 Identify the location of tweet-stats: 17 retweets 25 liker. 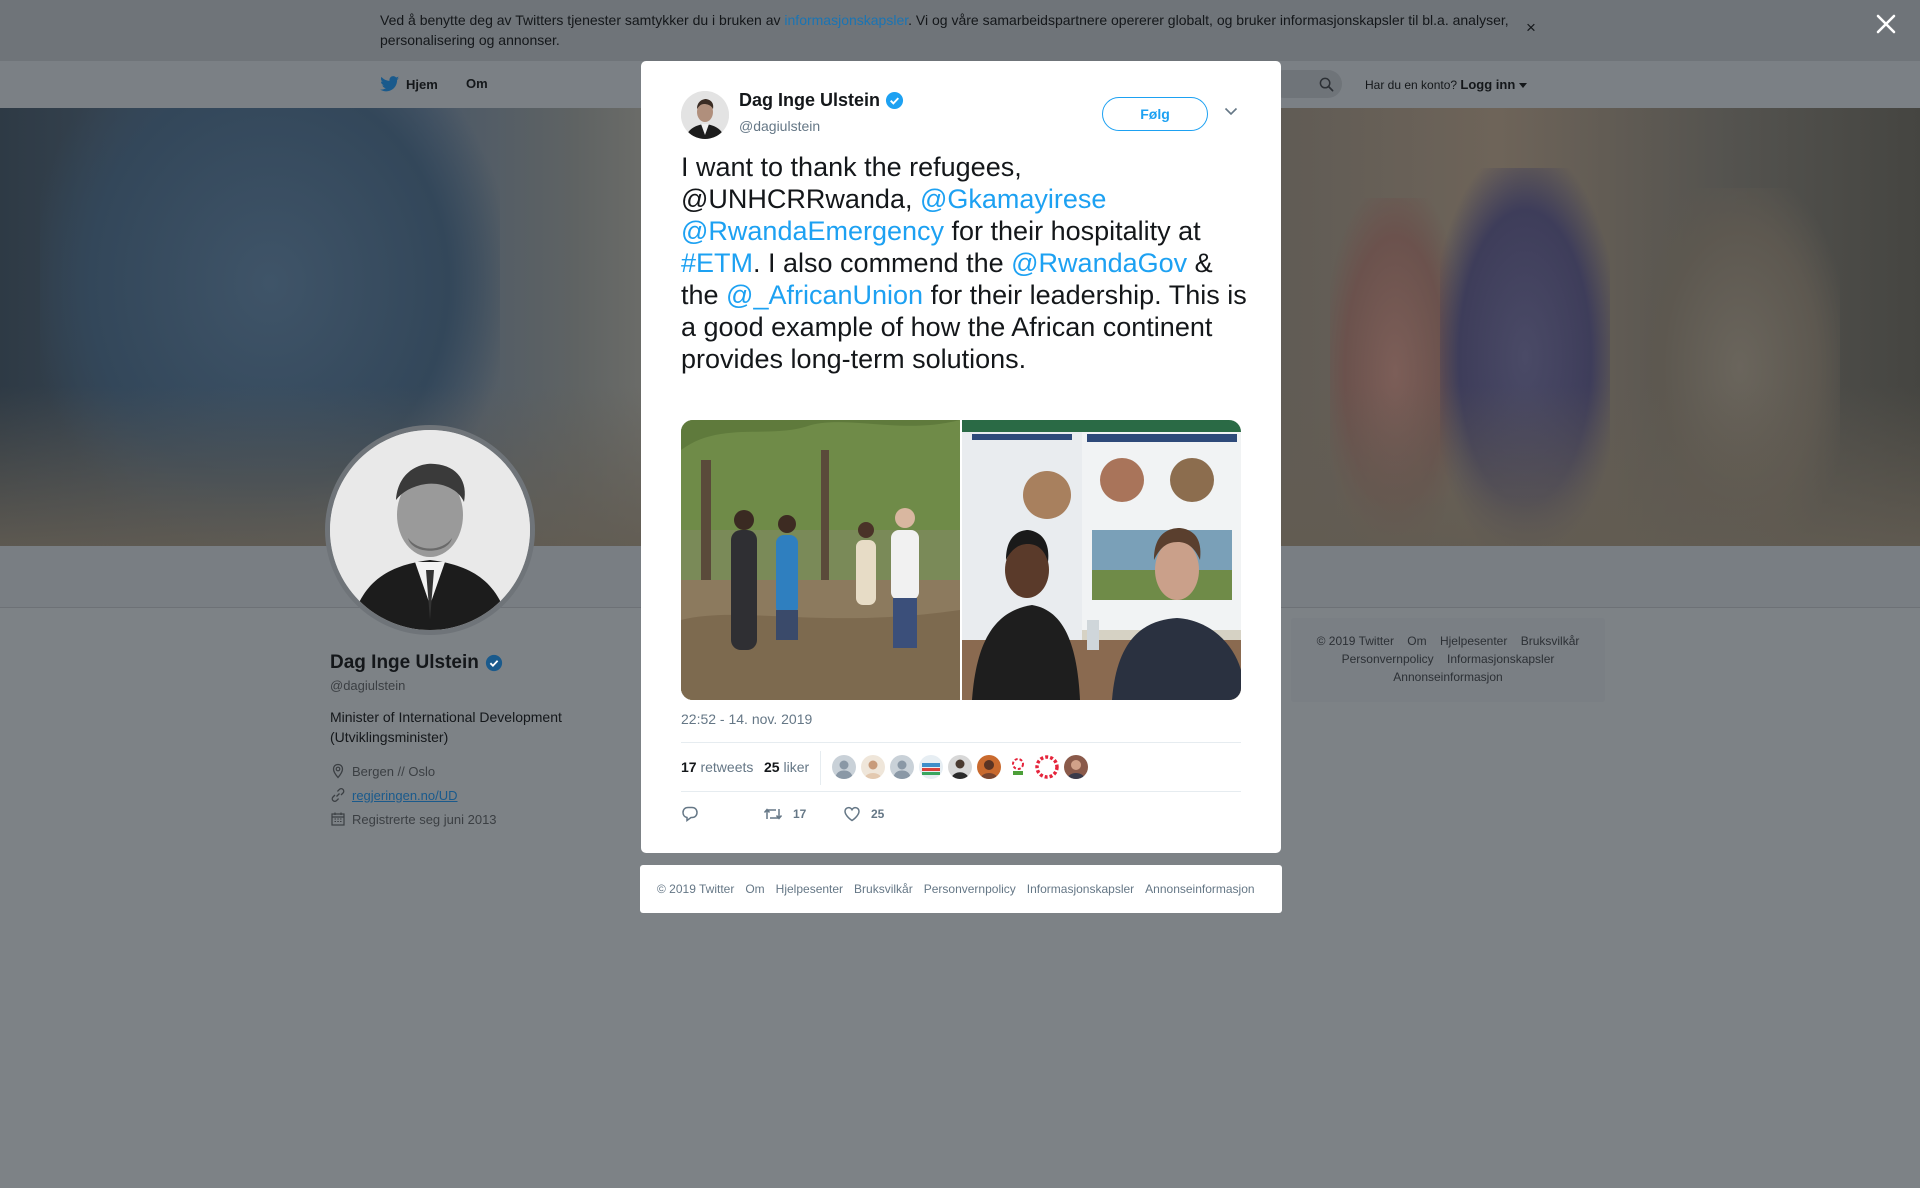
(961, 767).